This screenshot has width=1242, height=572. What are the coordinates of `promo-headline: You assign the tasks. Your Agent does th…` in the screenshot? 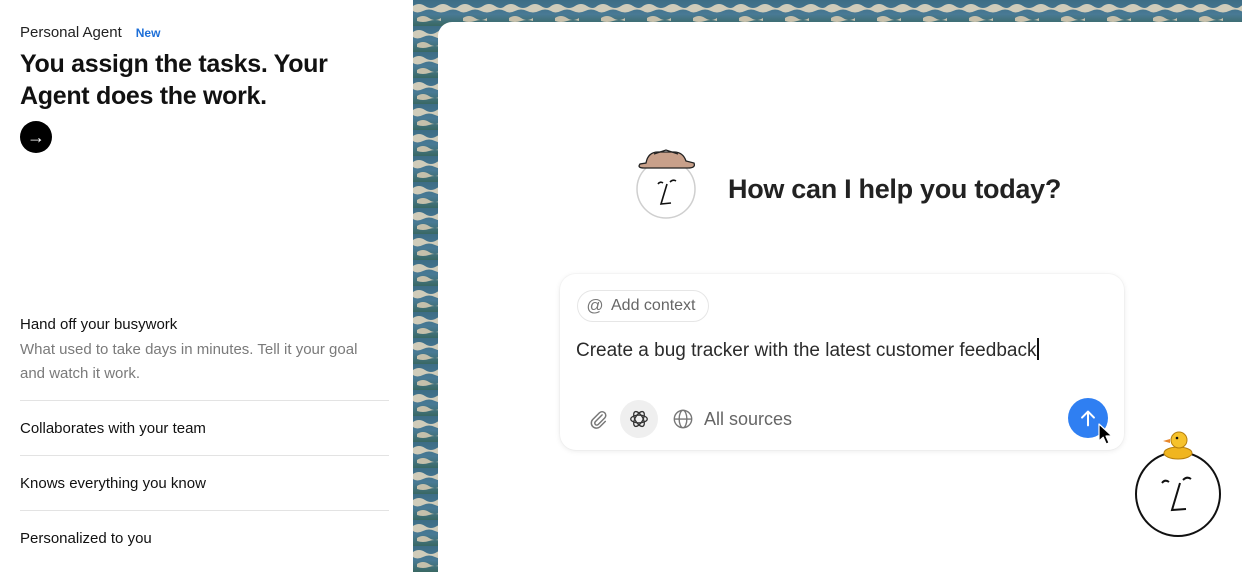 It's located at (174, 80).